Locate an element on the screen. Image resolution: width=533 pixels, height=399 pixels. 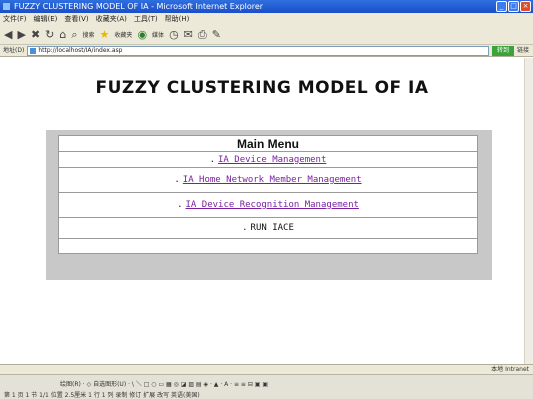
ie-icon is located at coordinates (6, 6).